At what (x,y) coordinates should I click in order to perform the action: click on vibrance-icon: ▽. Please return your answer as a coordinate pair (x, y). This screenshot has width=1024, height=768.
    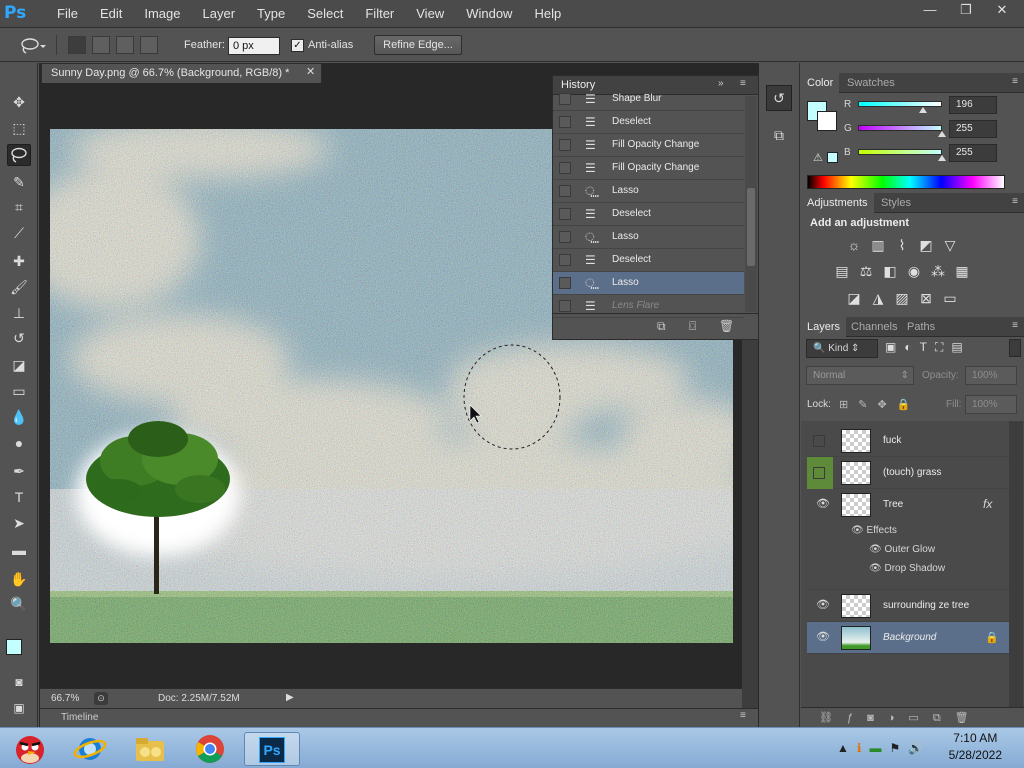
    Looking at the image, I should click on (950, 245).